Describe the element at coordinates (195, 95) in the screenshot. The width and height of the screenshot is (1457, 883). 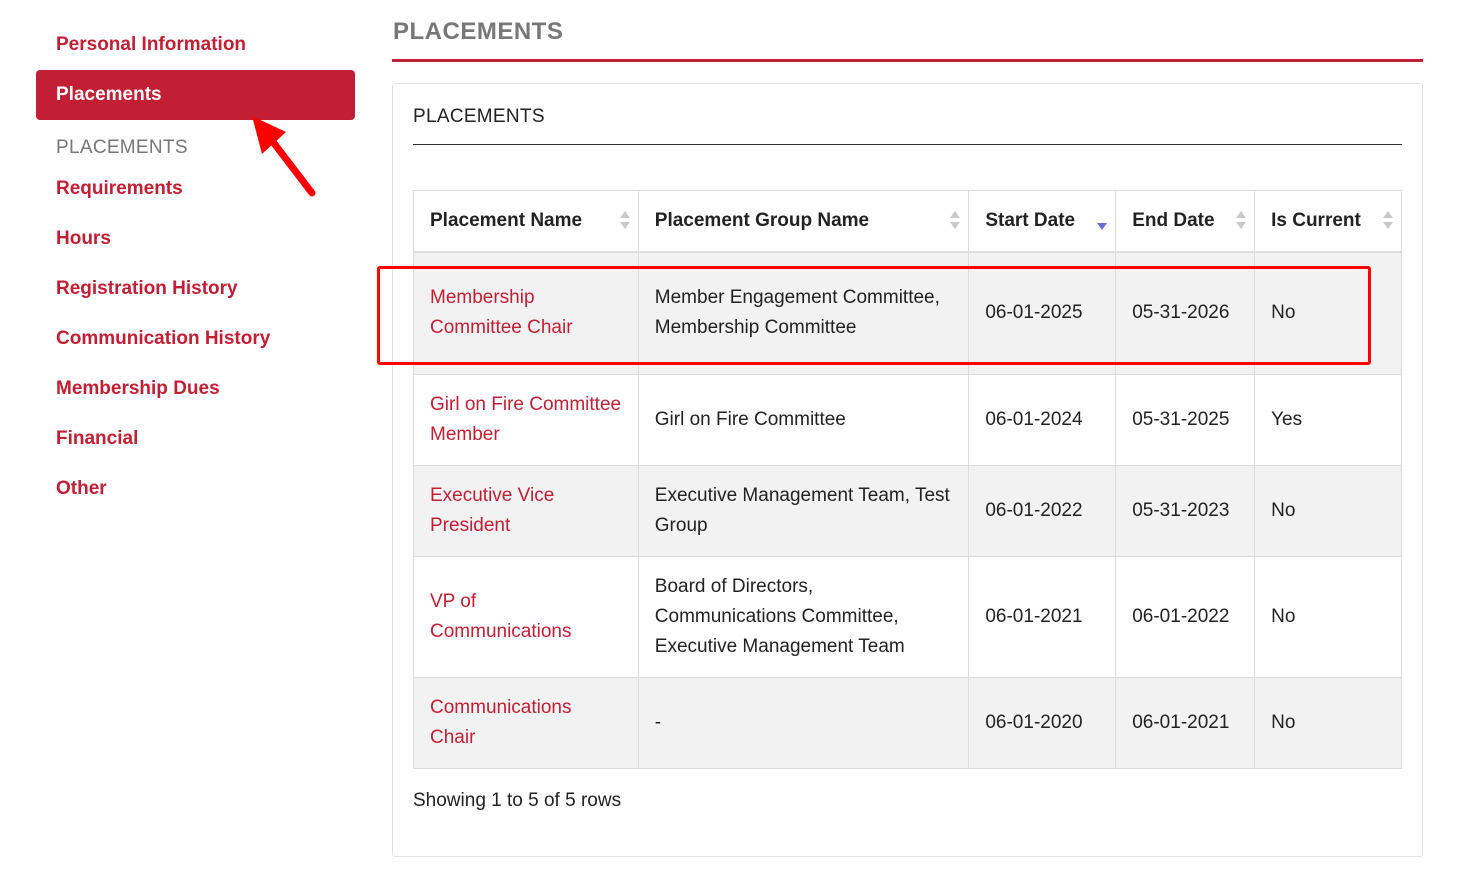
I see `sidebar-item-placements: Placements` at that location.